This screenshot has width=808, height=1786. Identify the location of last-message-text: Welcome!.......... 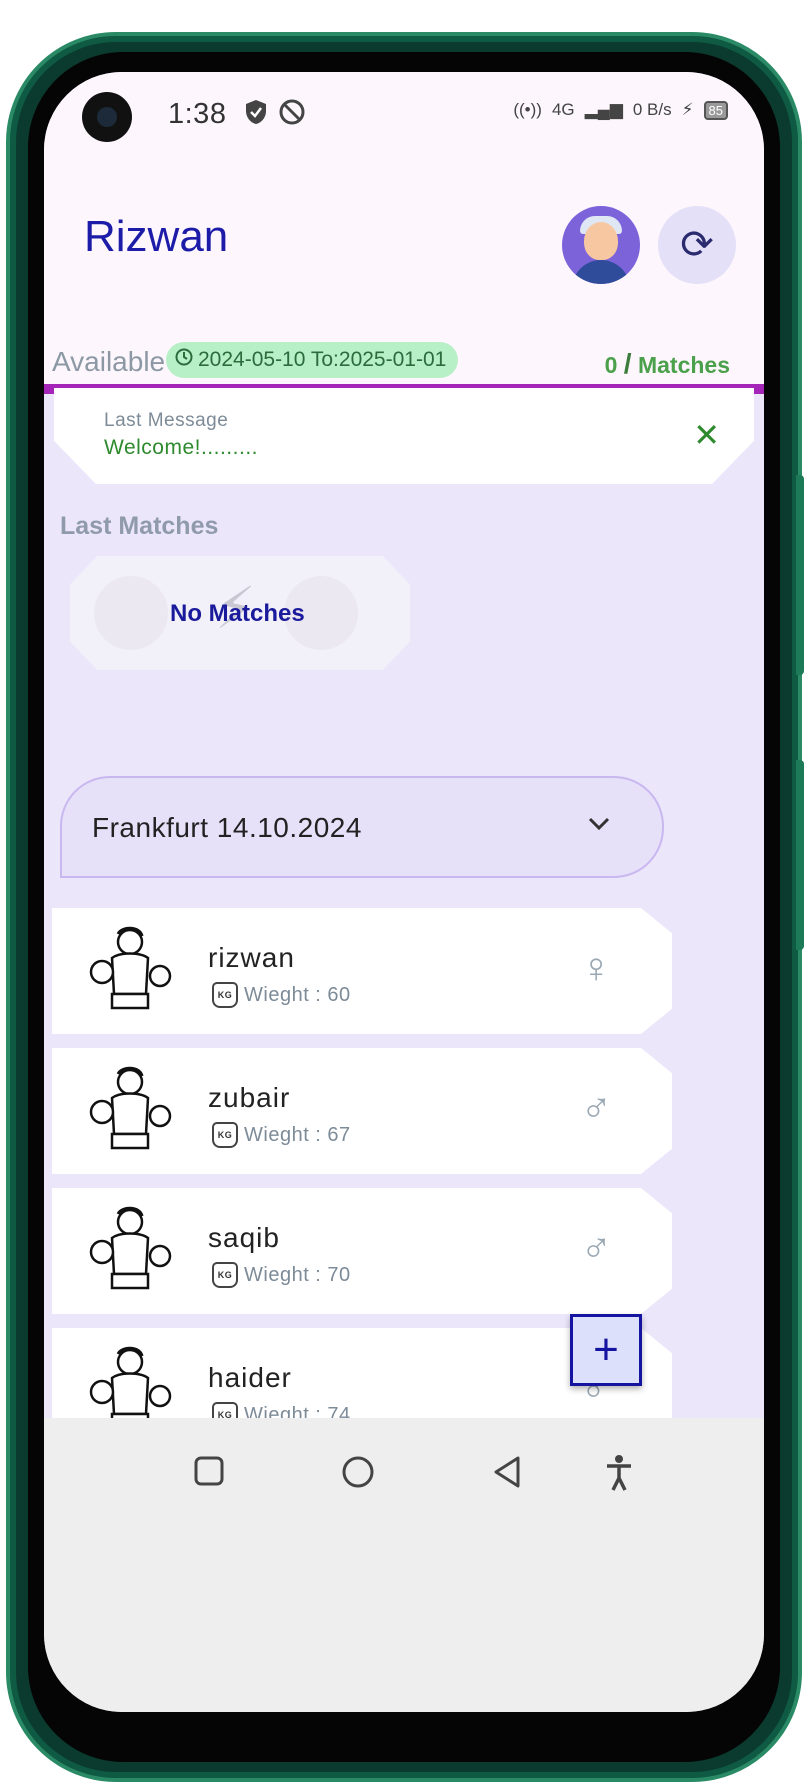
(181, 447).